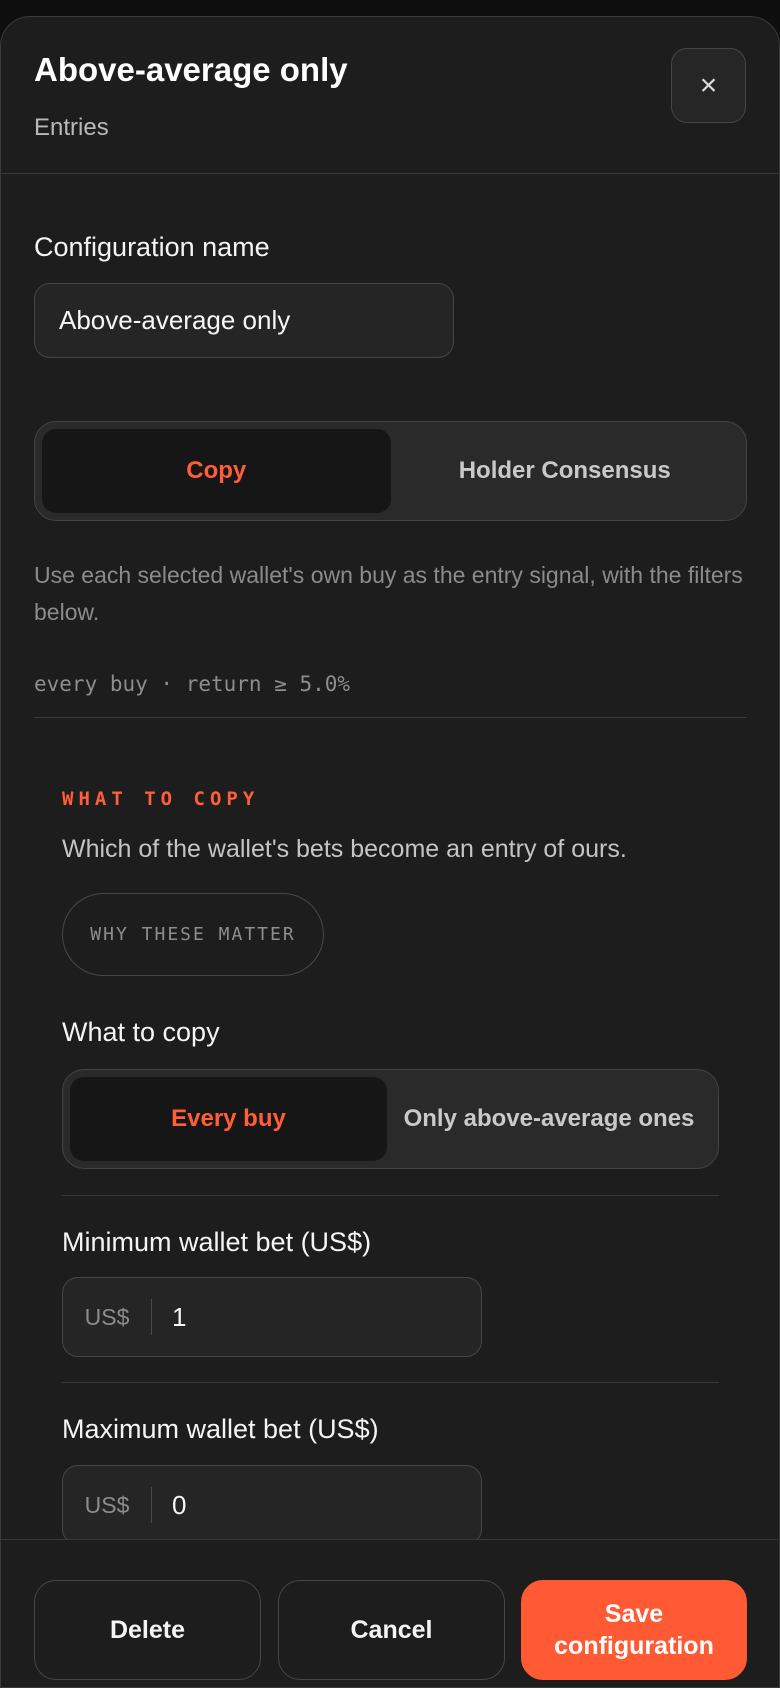 The image size is (780, 1688). What do you see at coordinates (161, 799) in the screenshot?
I see `section-title-what-to-copy: WHAT TO COPY` at bounding box center [161, 799].